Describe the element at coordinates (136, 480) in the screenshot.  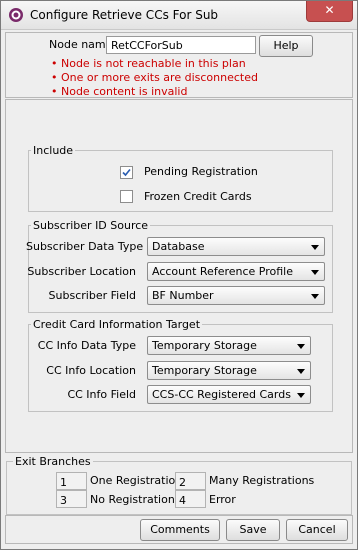
I see `exit-label: One Registration` at that location.